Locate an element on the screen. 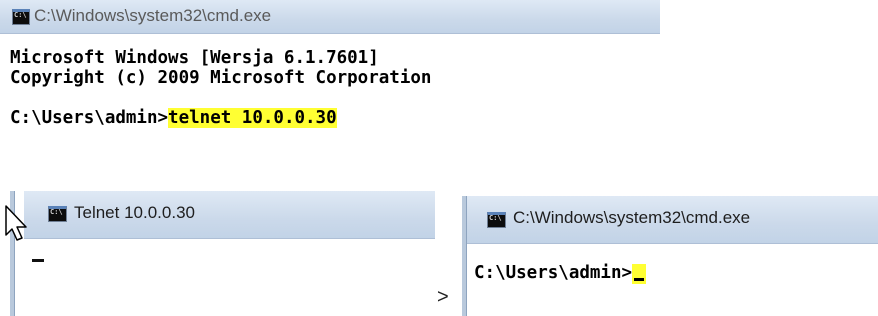 The width and height of the screenshot is (878, 316). console-output is located at coordinates (229, 277).